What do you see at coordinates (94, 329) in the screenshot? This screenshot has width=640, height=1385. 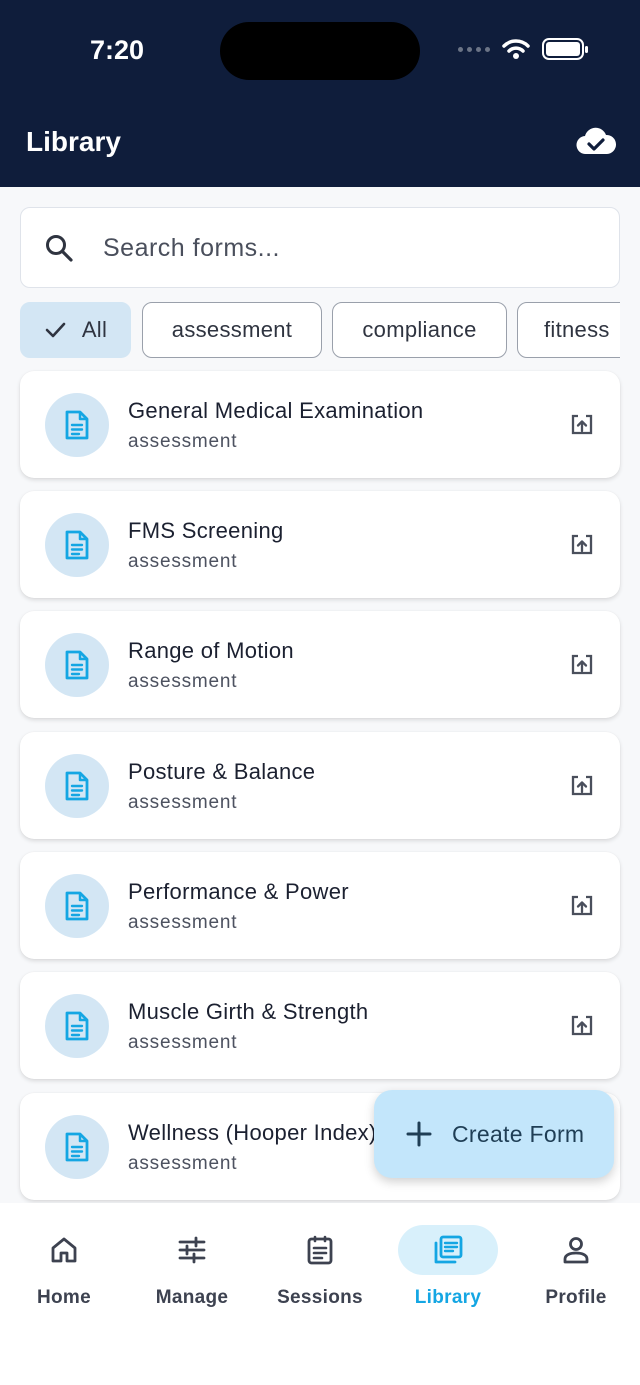 I see `filter-chip-label: All` at bounding box center [94, 329].